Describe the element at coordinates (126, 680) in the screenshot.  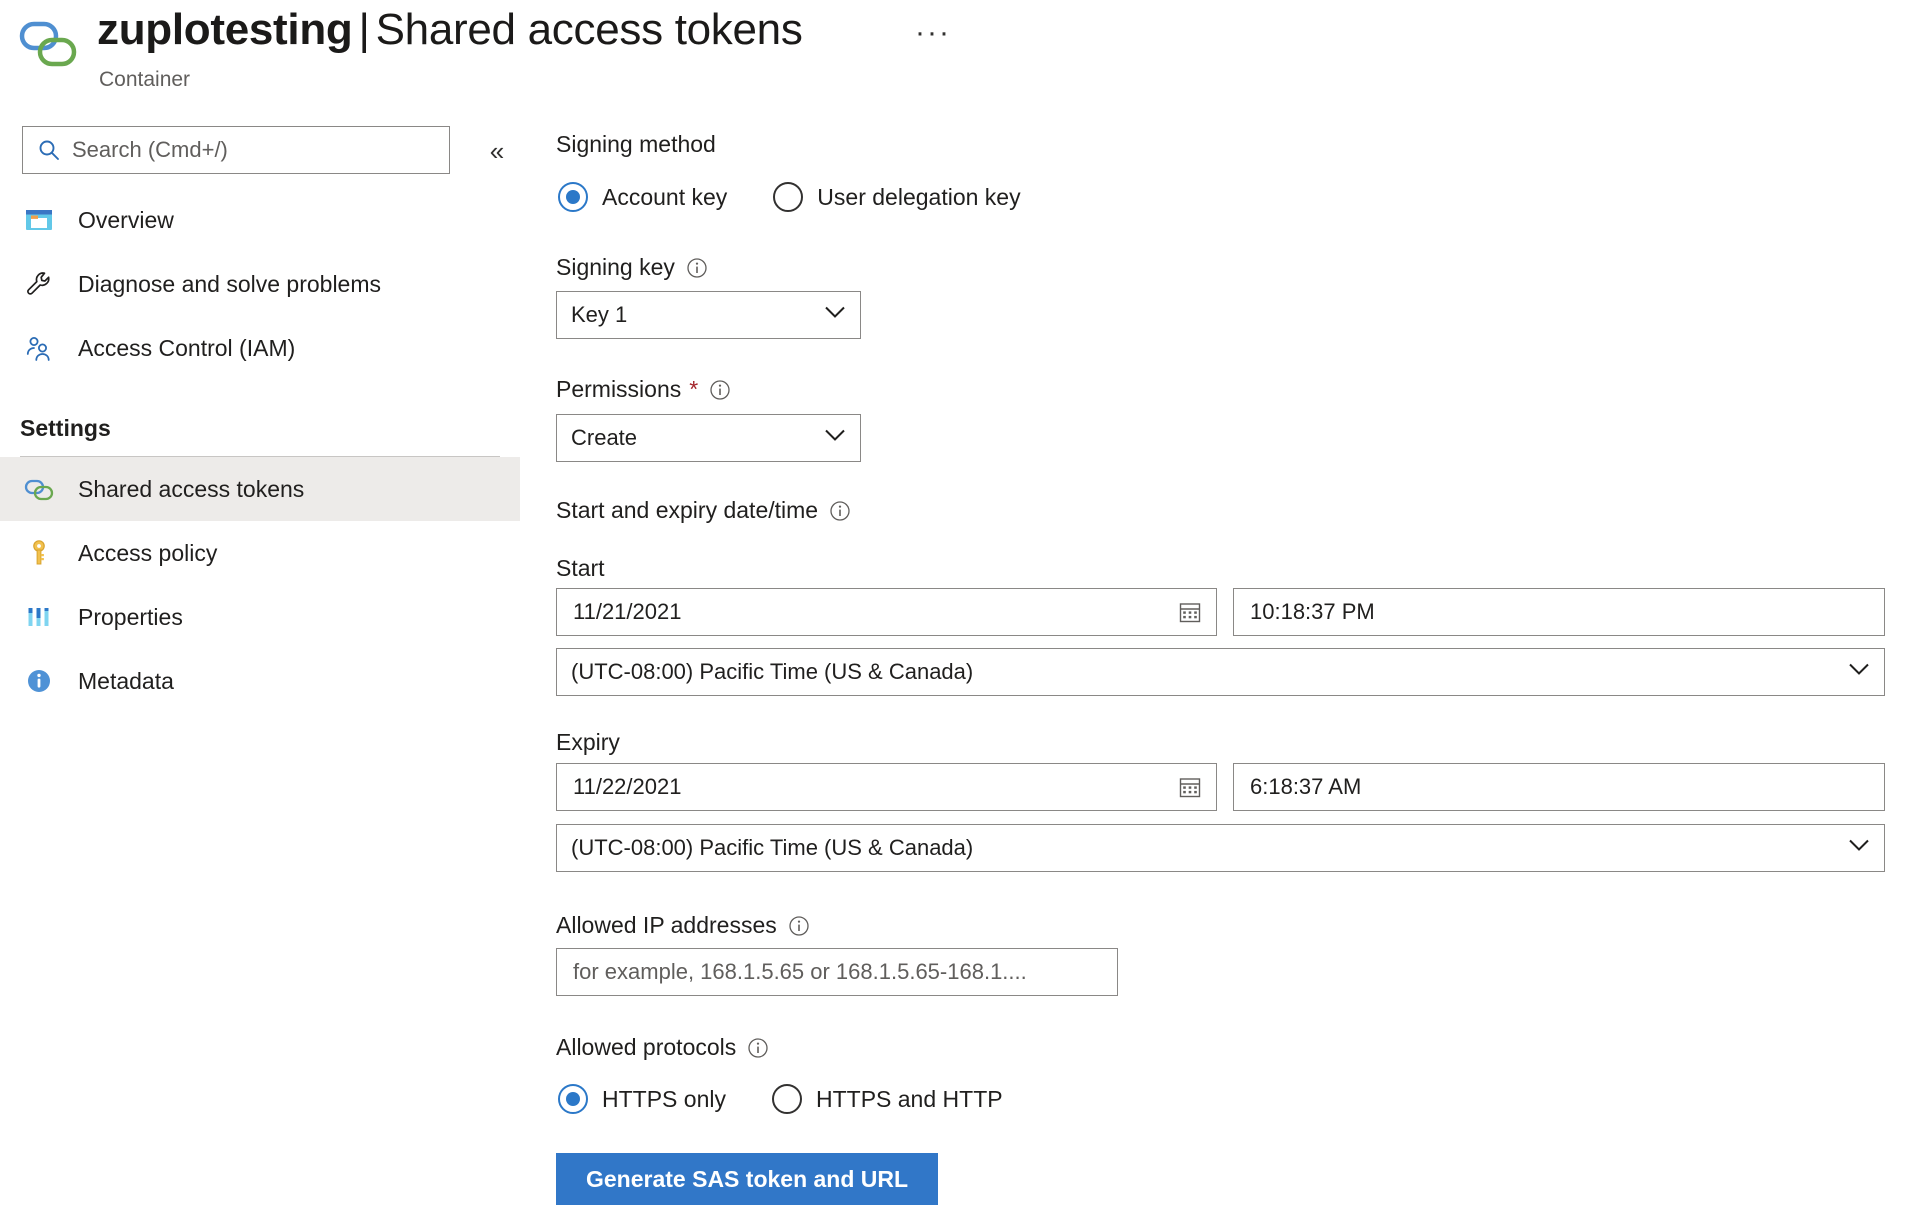
I see `sidebar-item-label: Metadata` at that location.